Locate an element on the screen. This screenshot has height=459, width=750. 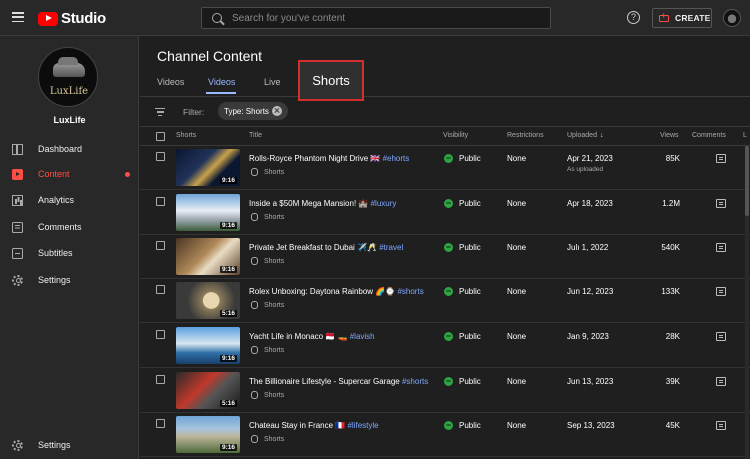
tab-videos-active: Videos is located at coordinates (221, 82).